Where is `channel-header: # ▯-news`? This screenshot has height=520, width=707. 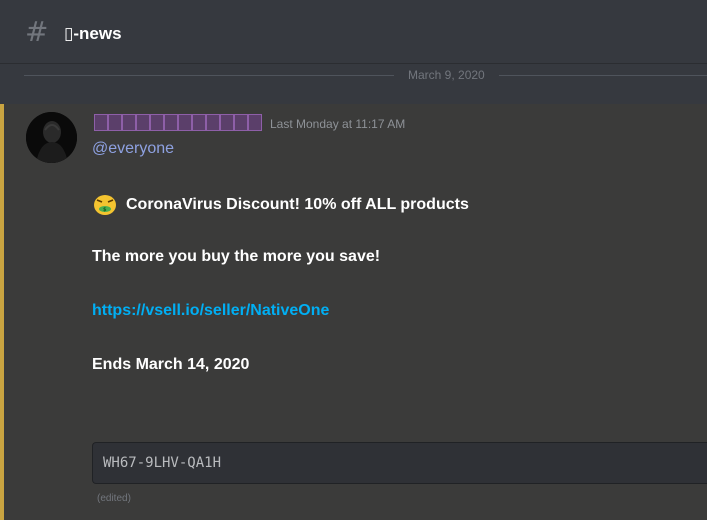 channel-header: # ▯-news is located at coordinates (353, 32).